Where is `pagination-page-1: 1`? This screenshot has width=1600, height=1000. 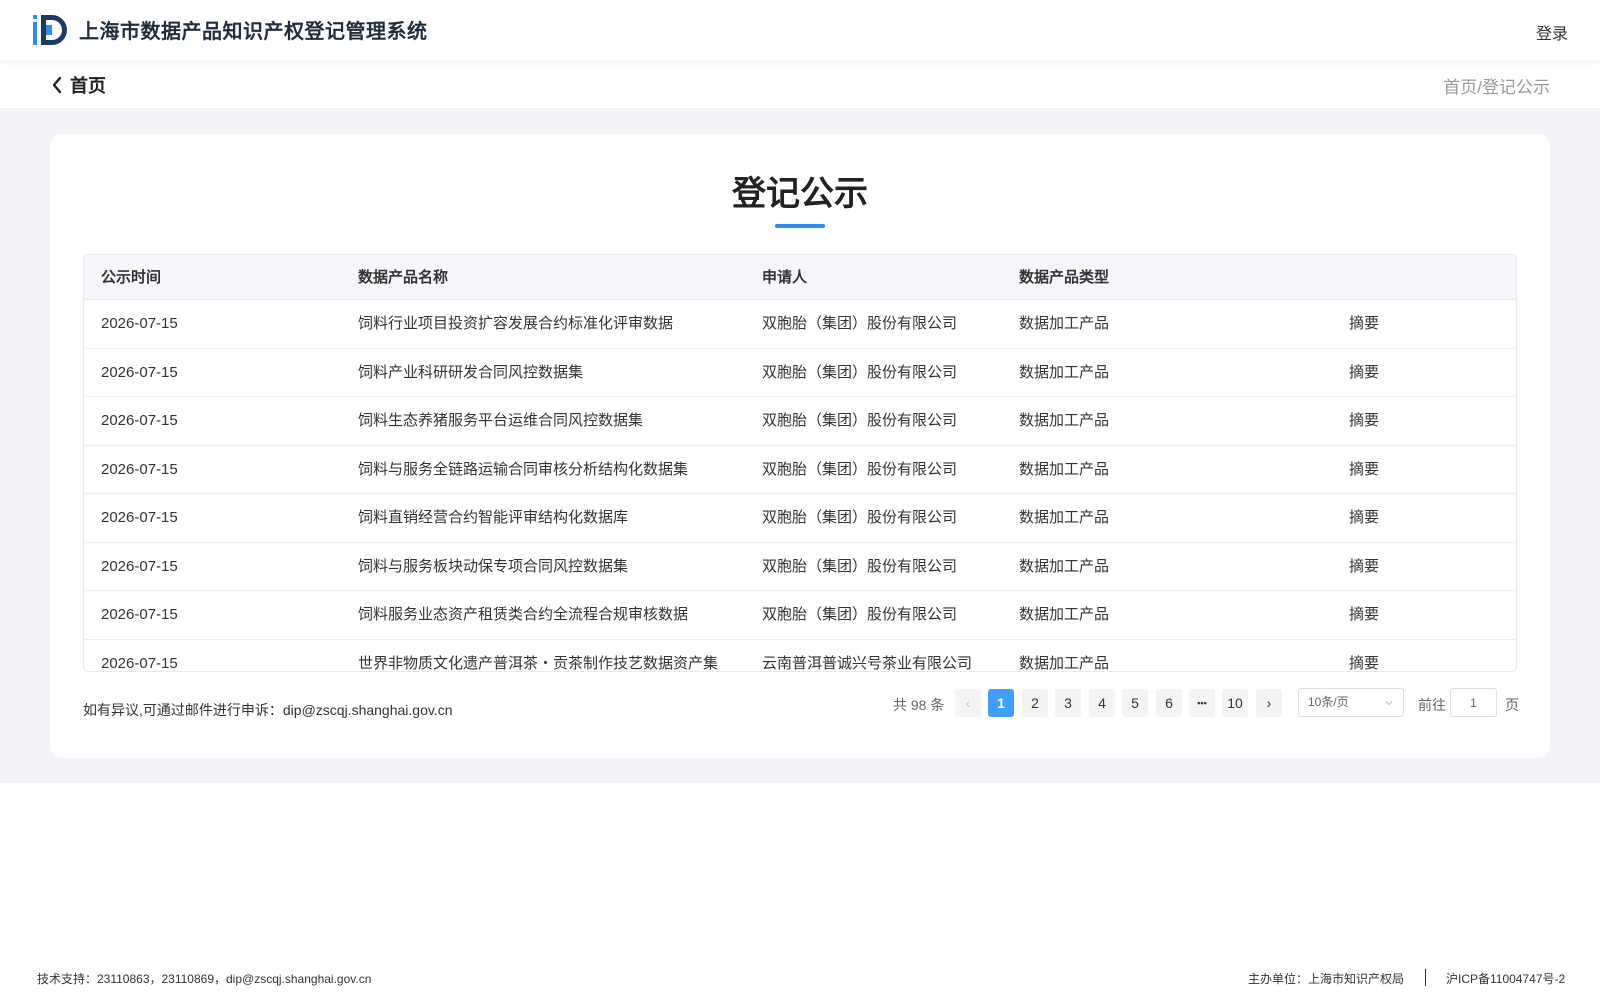
pagination-page-1: 1 is located at coordinates (1001, 703).